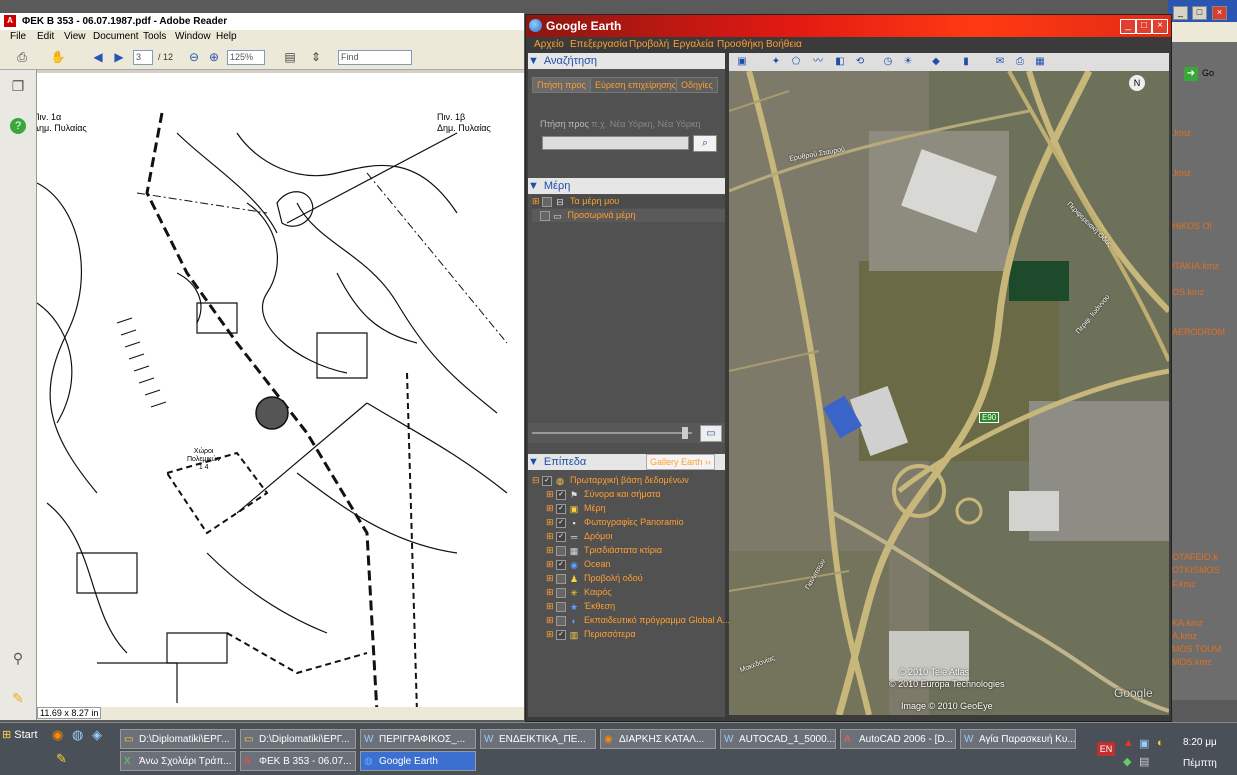  I want to click on menu-file: File, so click(18, 36).